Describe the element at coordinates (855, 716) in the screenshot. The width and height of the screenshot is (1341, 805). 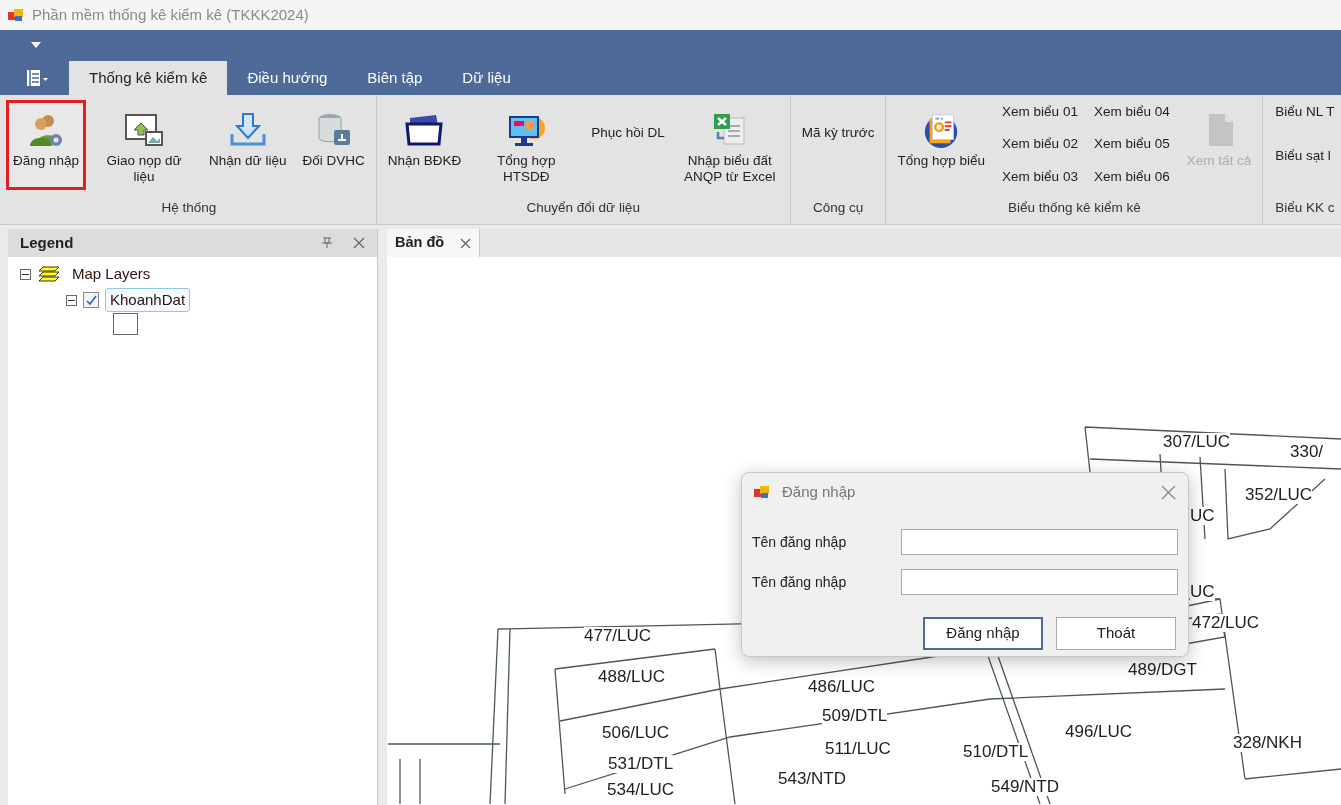
I see `parcel-label: 509/DTL` at that location.